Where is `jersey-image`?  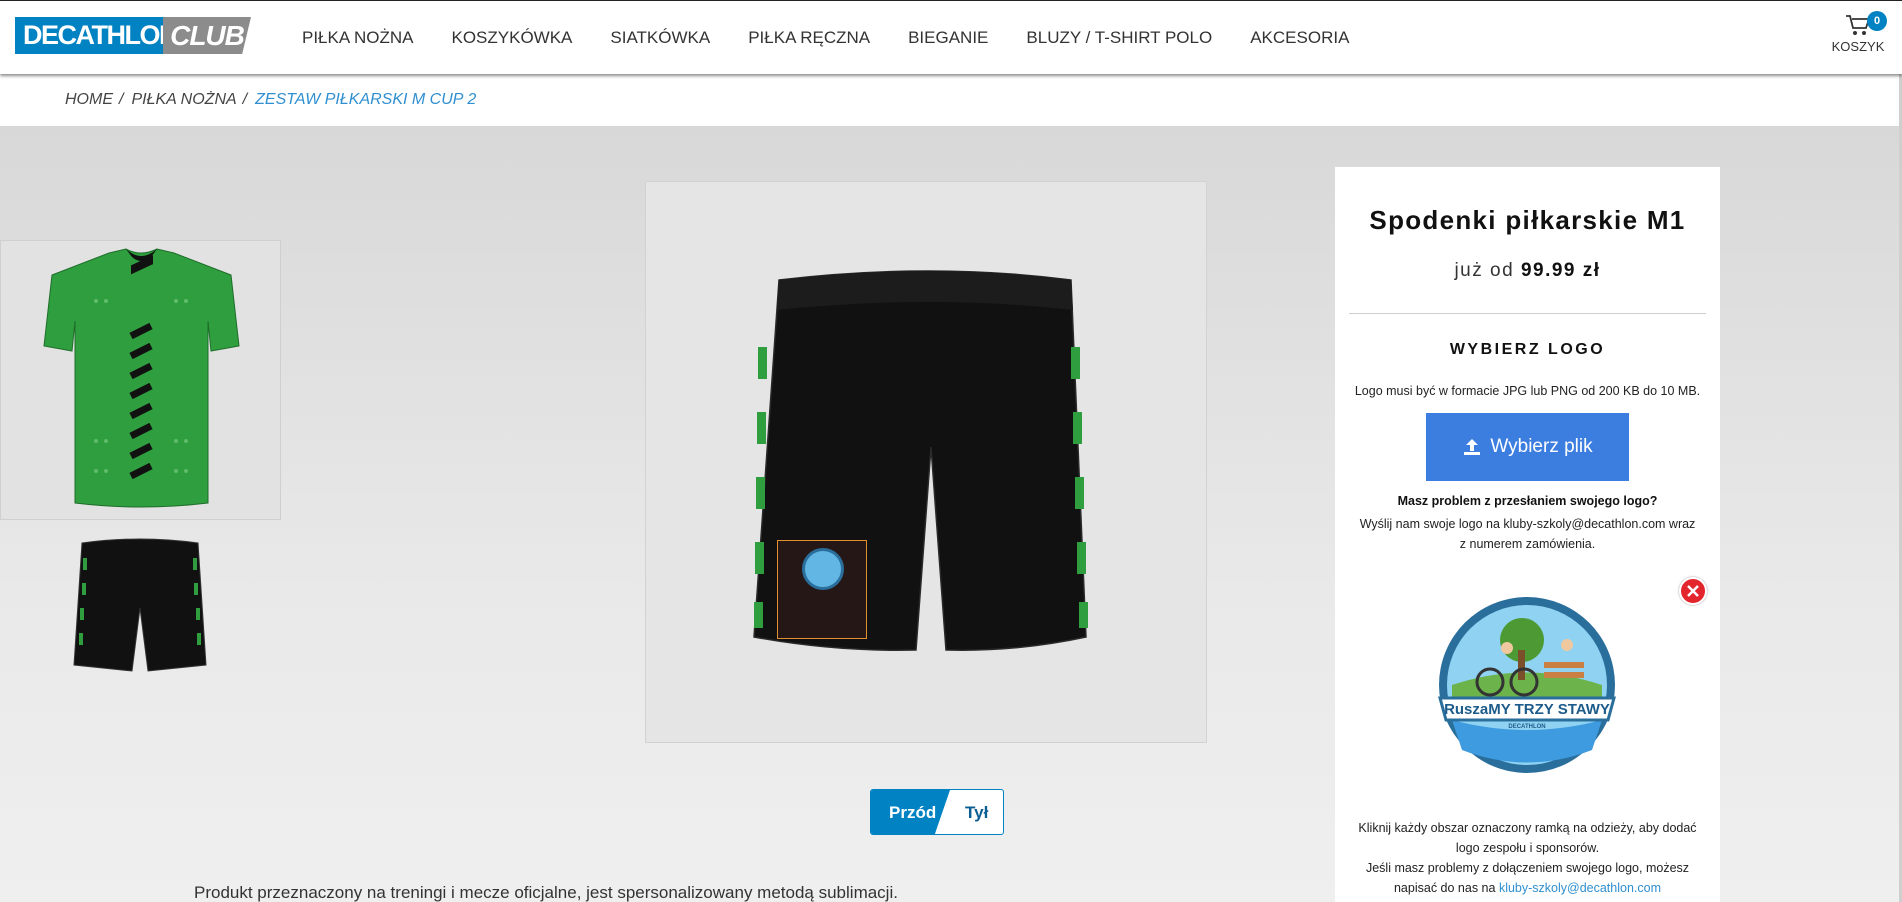
jersey-image is located at coordinates (141, 378).